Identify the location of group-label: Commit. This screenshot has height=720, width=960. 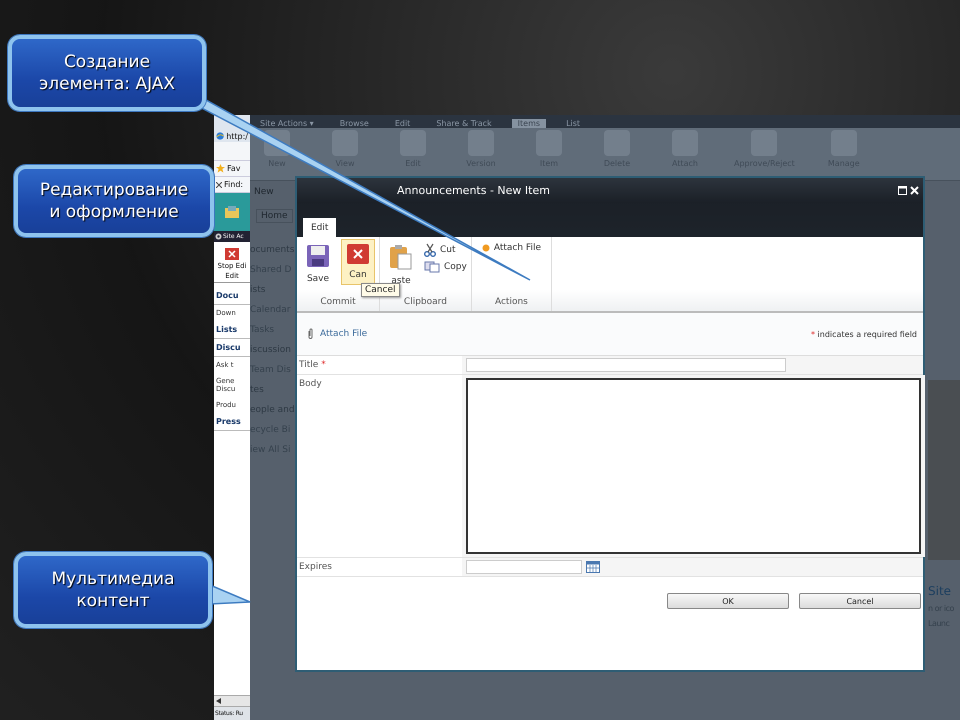
(338, 303).